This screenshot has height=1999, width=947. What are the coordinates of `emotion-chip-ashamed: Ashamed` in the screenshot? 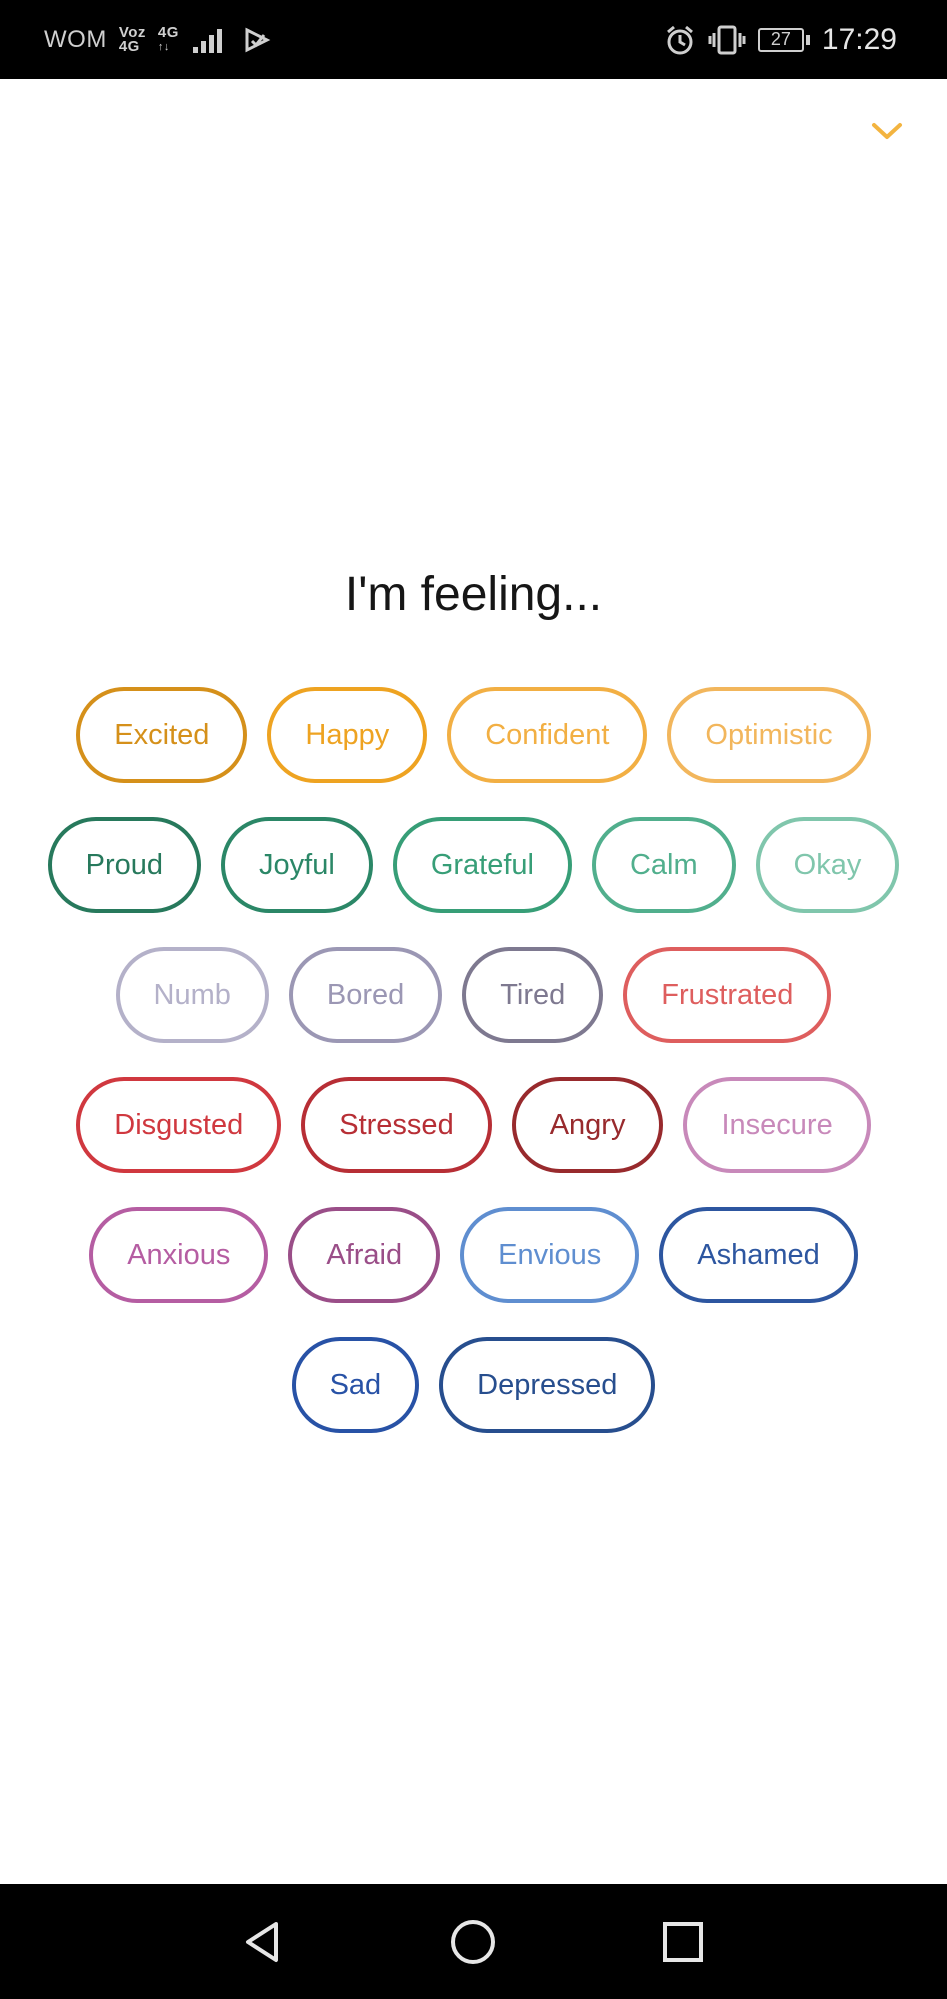 It's located at (758, 1255).